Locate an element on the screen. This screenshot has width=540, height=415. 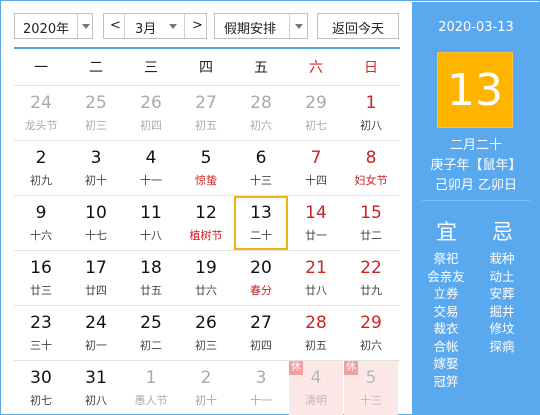
date-cell: 1 初八 is located at coordinates (371, 113).